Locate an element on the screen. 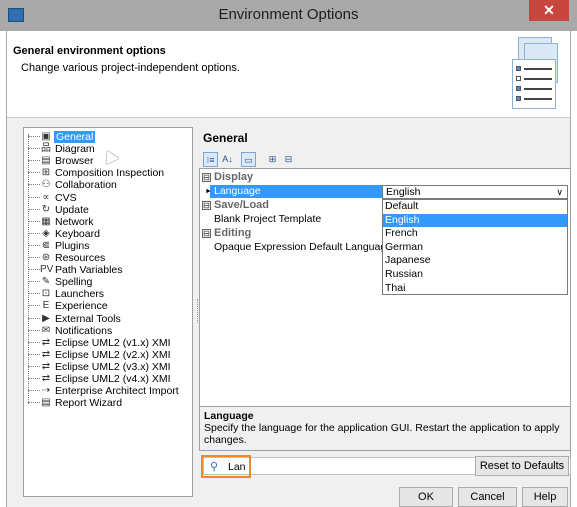 This screenshot has width=577, height=507. ea-import-icon: ⇢ is located at coordinates (46, 391).